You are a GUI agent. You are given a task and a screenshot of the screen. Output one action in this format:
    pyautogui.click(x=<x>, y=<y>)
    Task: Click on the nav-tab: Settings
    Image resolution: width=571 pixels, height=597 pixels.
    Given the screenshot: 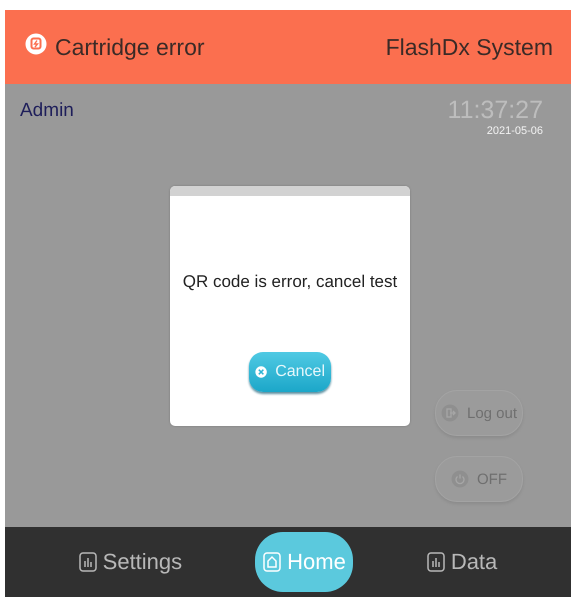 What is the action you would take?
    pyautogui.click(x=130, y=562)
    